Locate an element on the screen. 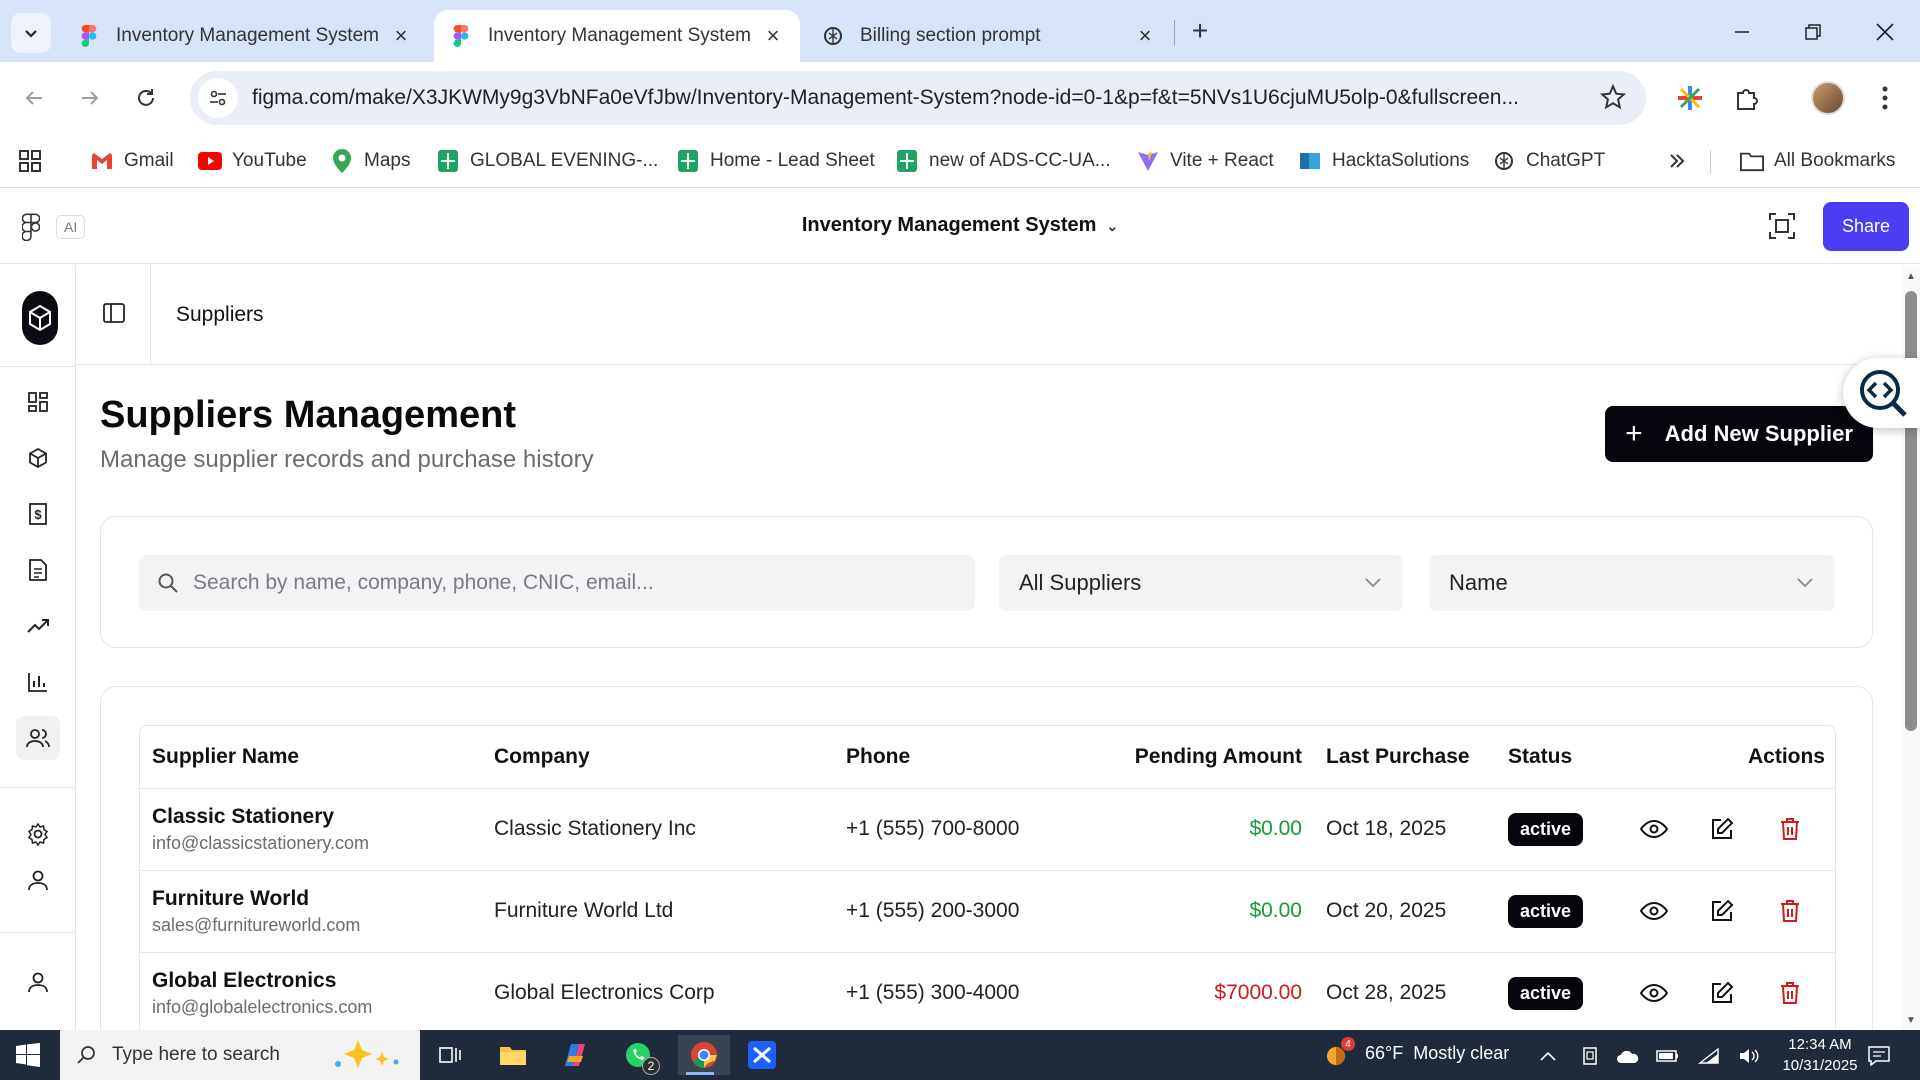 The image size is (1920, 1080). restore-button is located at coordinates (1813, 32).